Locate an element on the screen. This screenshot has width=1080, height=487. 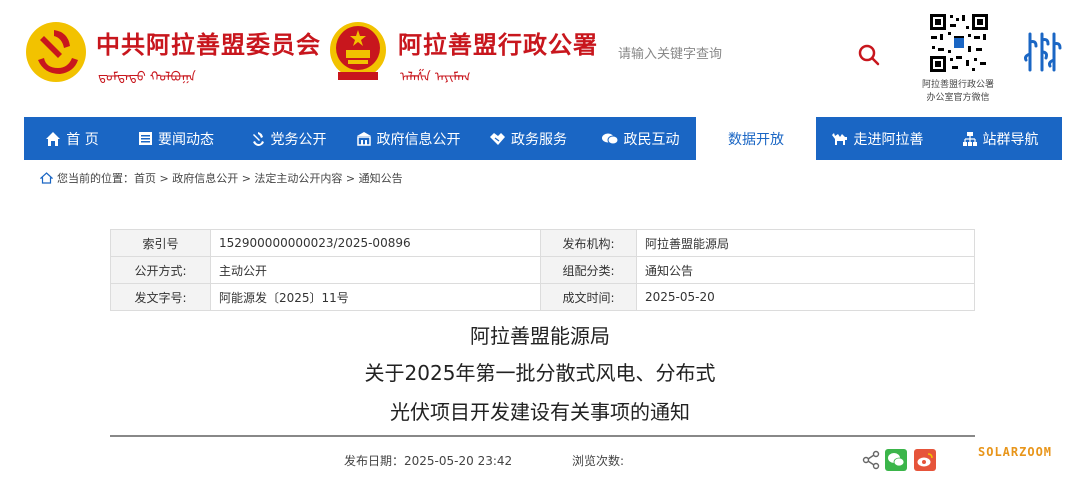
watermark-text: SOLARZOOM is located at coordinates (1015, 452).